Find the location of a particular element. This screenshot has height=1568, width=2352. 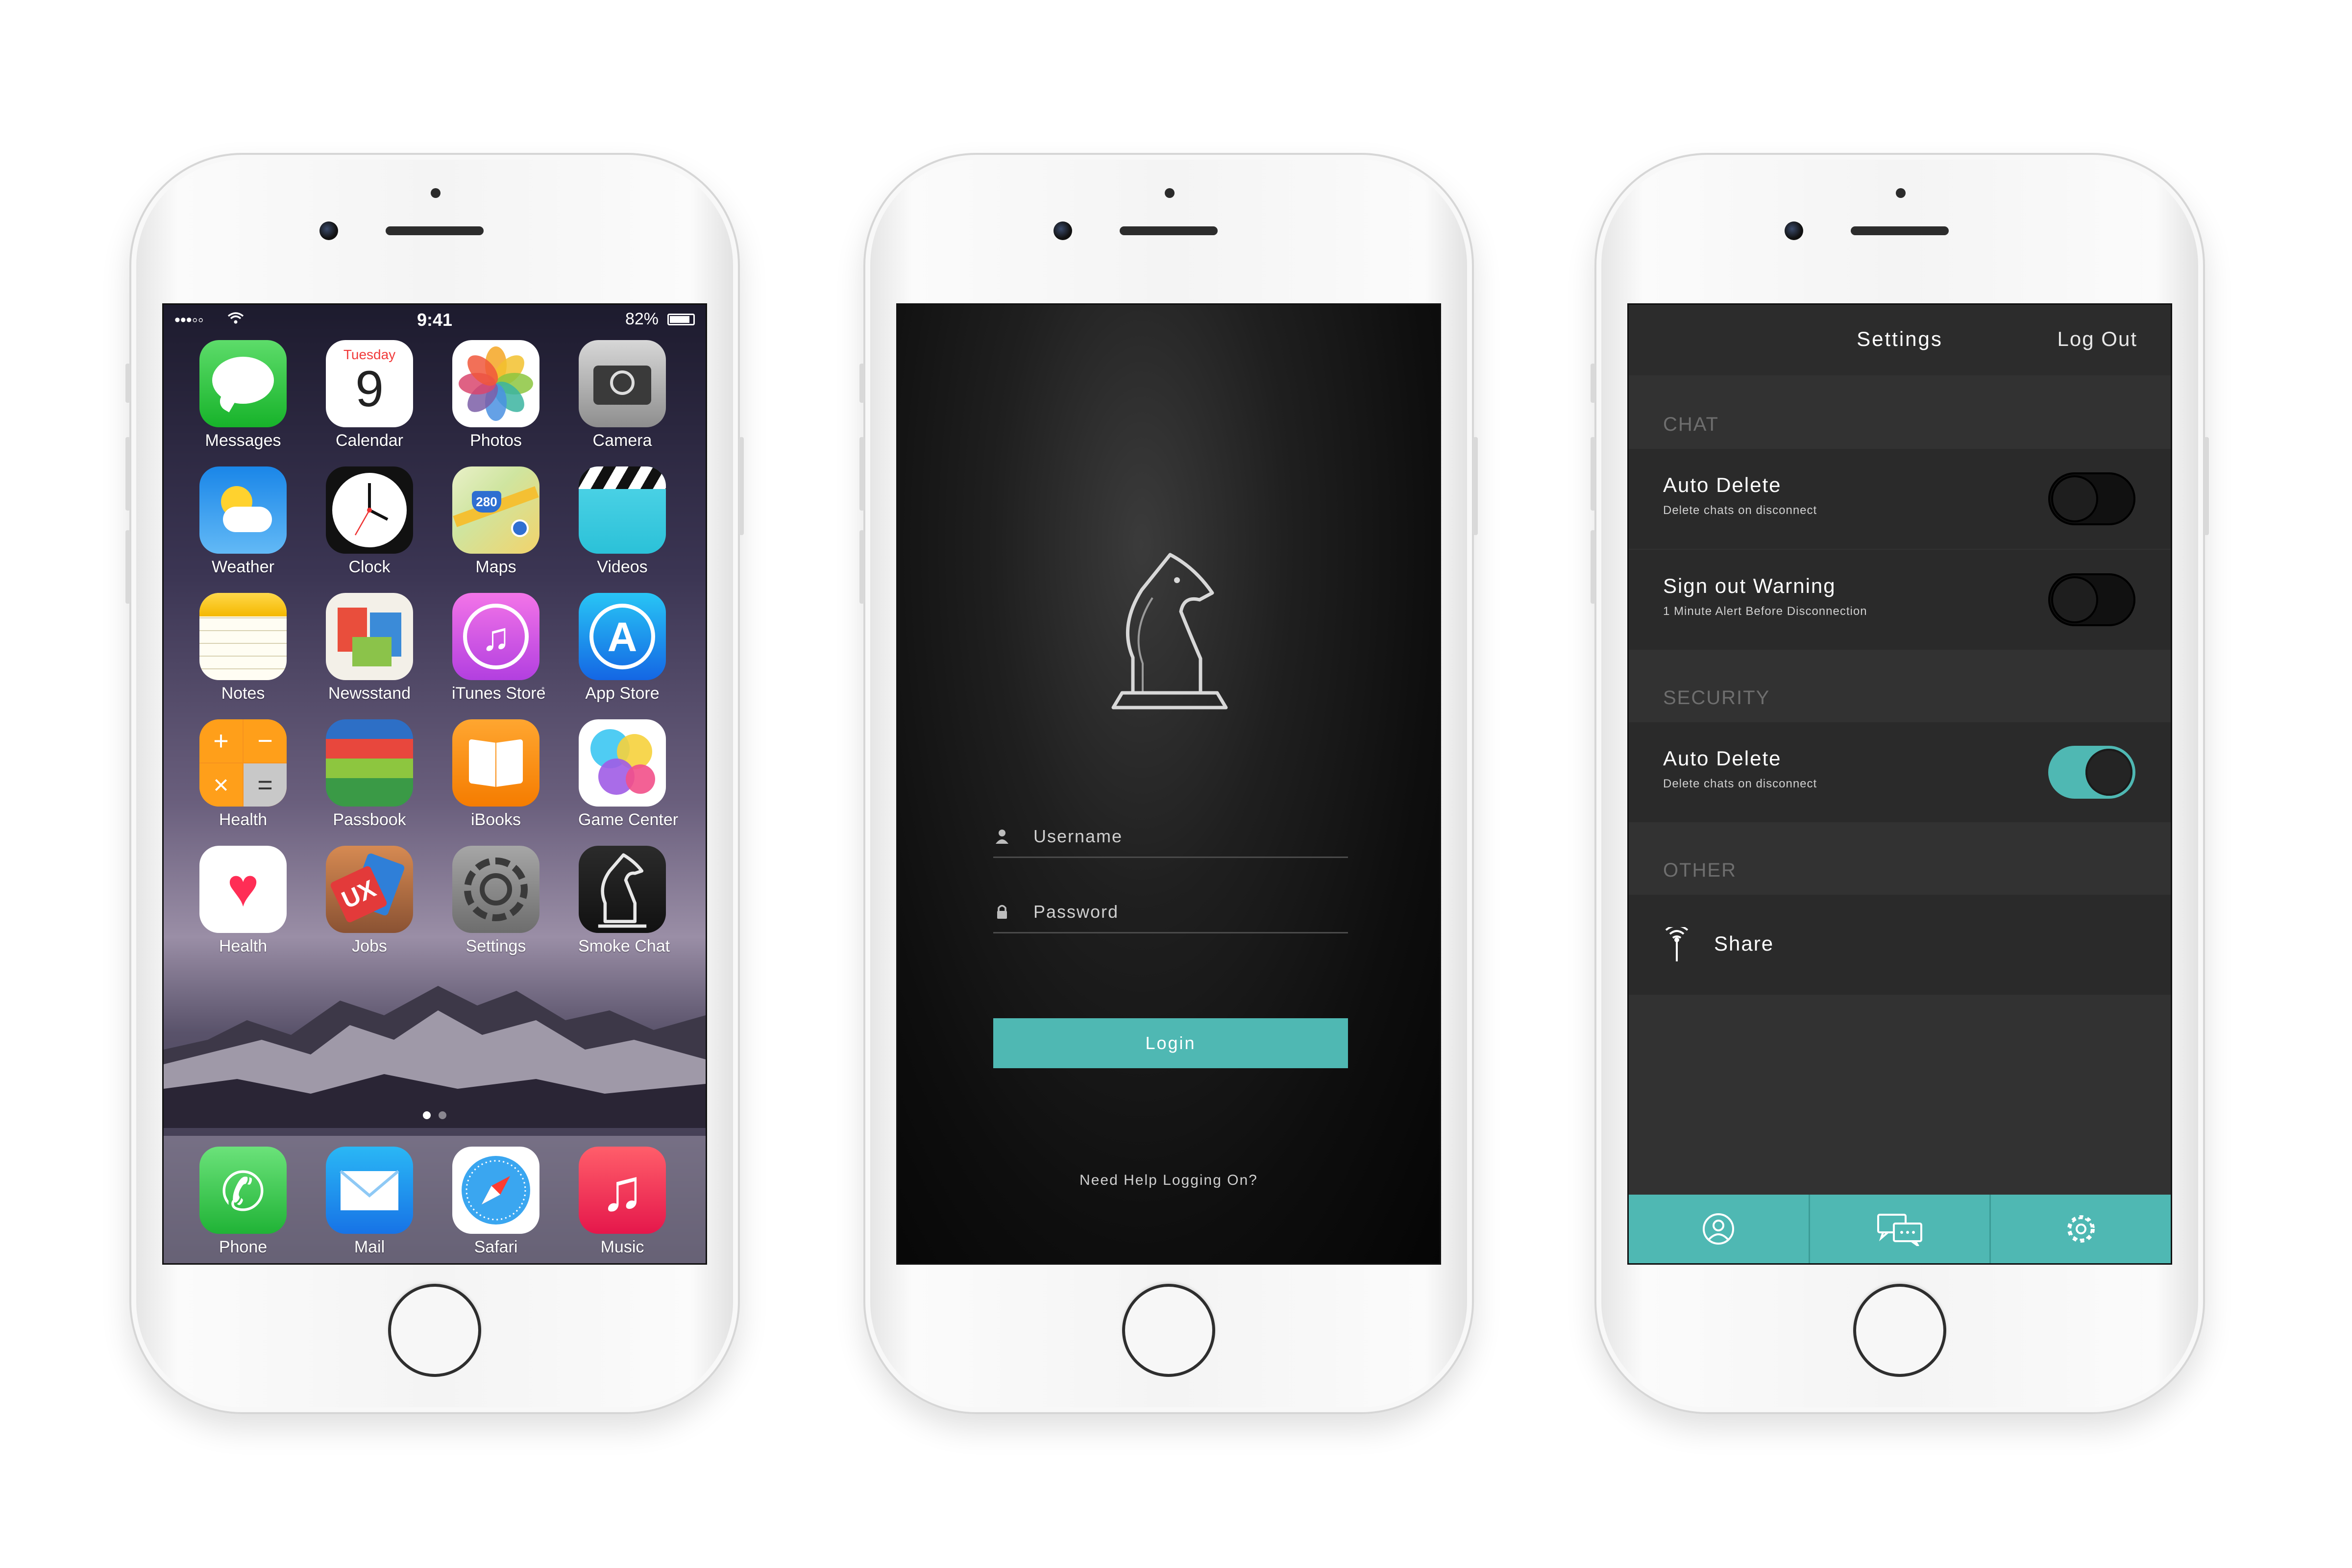

app-videos: Videos is located at coordinates (622, 521).